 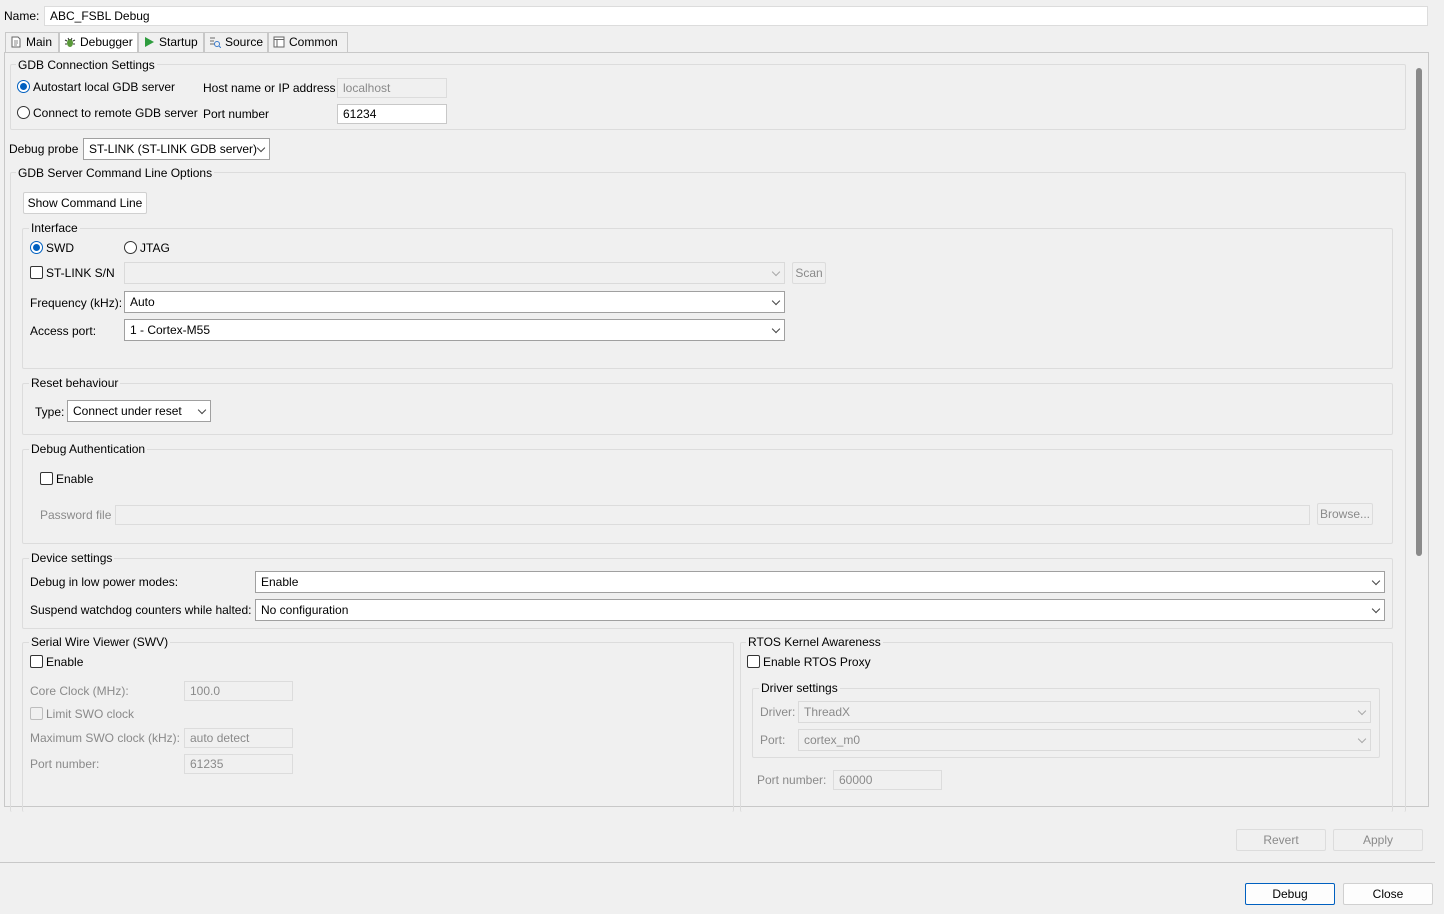 What do you see at coordinates (809, 273) in the screenshot?
I see `scan-button: Scan` at bounding box center [809, 273].